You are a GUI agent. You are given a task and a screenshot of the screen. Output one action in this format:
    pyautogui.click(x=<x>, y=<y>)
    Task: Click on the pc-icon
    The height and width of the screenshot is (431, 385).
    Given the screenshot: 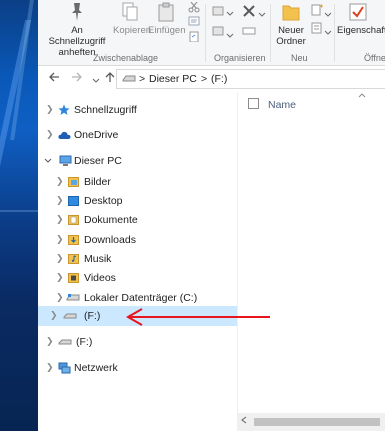 What is the action you would take?
    pyautogui.click(x=65, y=160)
    